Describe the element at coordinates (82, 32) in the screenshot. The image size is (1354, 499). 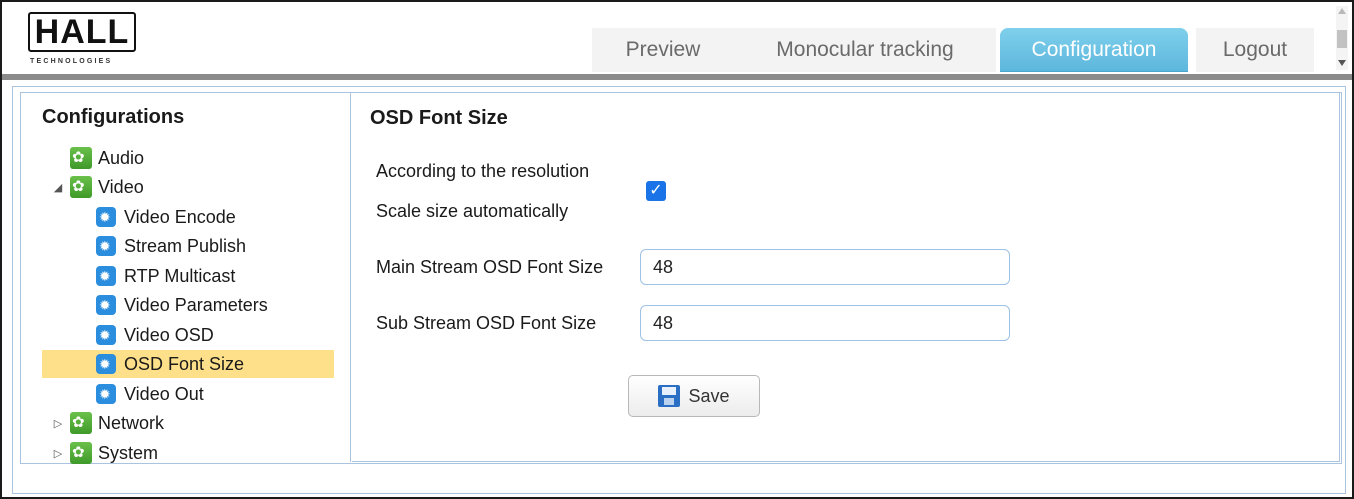
I see `logo-text: HALL` at that location.